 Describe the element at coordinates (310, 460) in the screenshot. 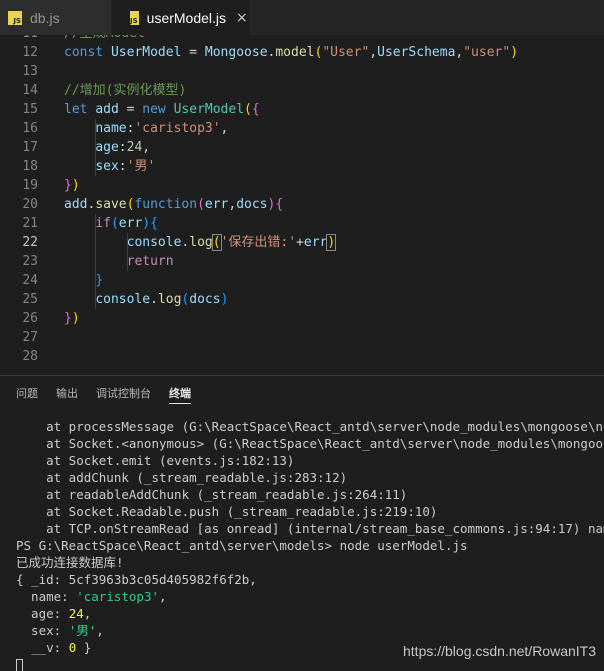

I see `terminal-line: at Socket.emit (events.js:182:13)` at that location.